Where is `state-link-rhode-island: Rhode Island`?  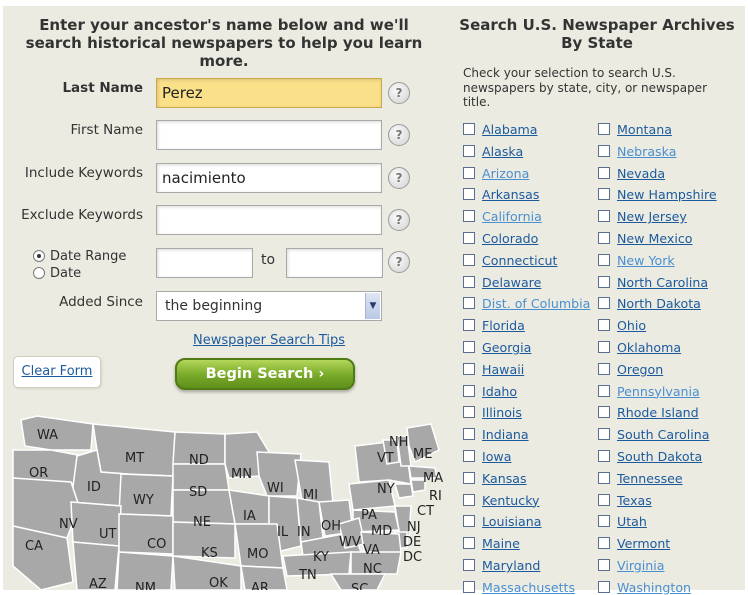 state-link-rhode-island: Rhode Island is located at coordinates (658, 412).